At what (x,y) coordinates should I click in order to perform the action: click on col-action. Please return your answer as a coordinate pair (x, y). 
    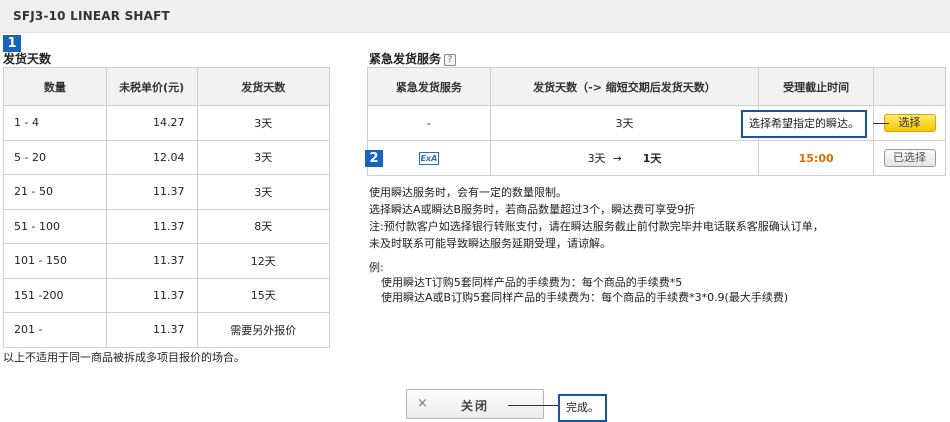
    Looking at the image, I should click on (909, 86).